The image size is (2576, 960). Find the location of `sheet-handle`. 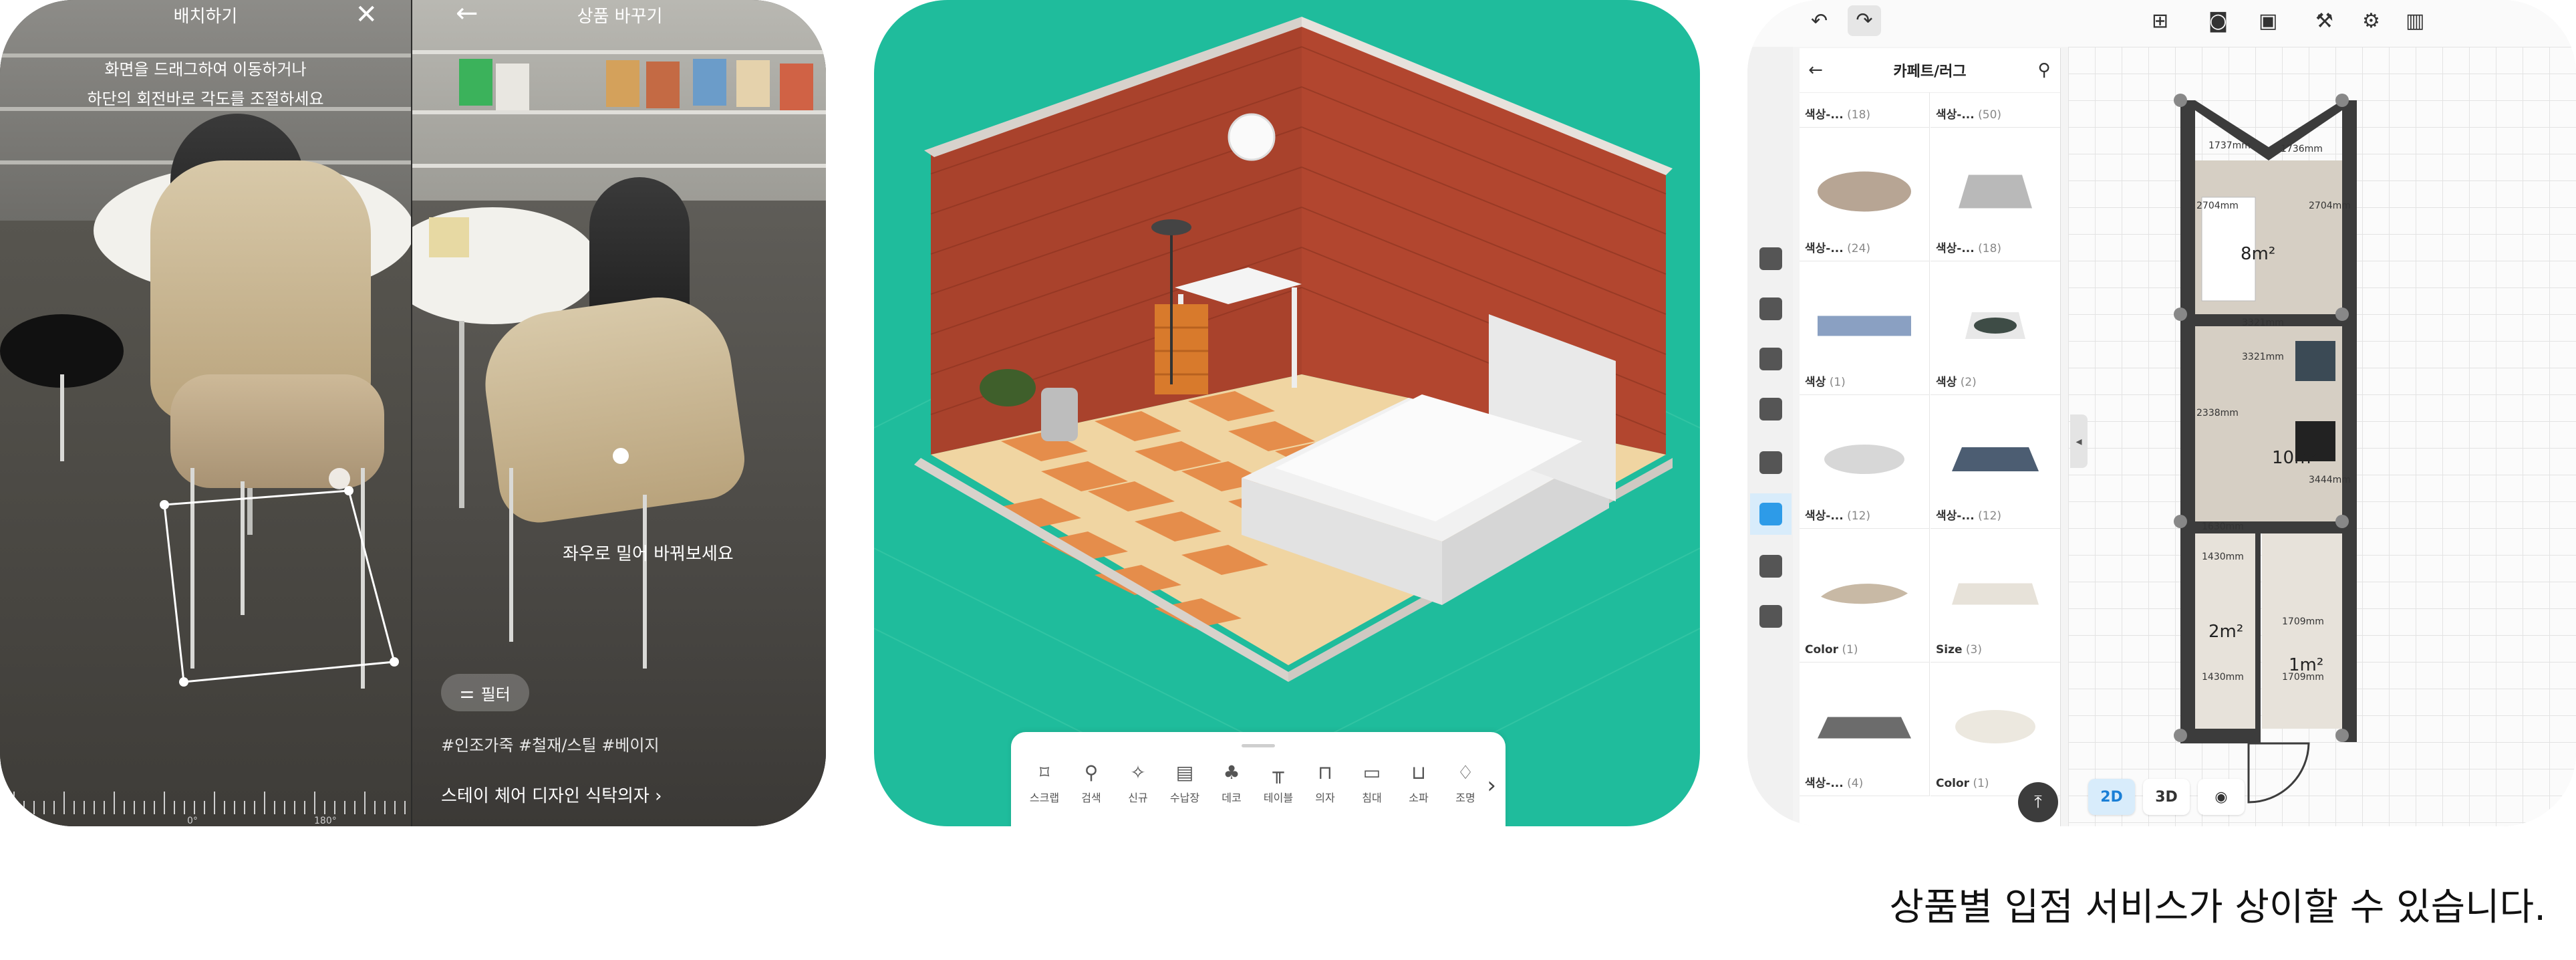

sheet-handle is located at coordinates (1258, 745).